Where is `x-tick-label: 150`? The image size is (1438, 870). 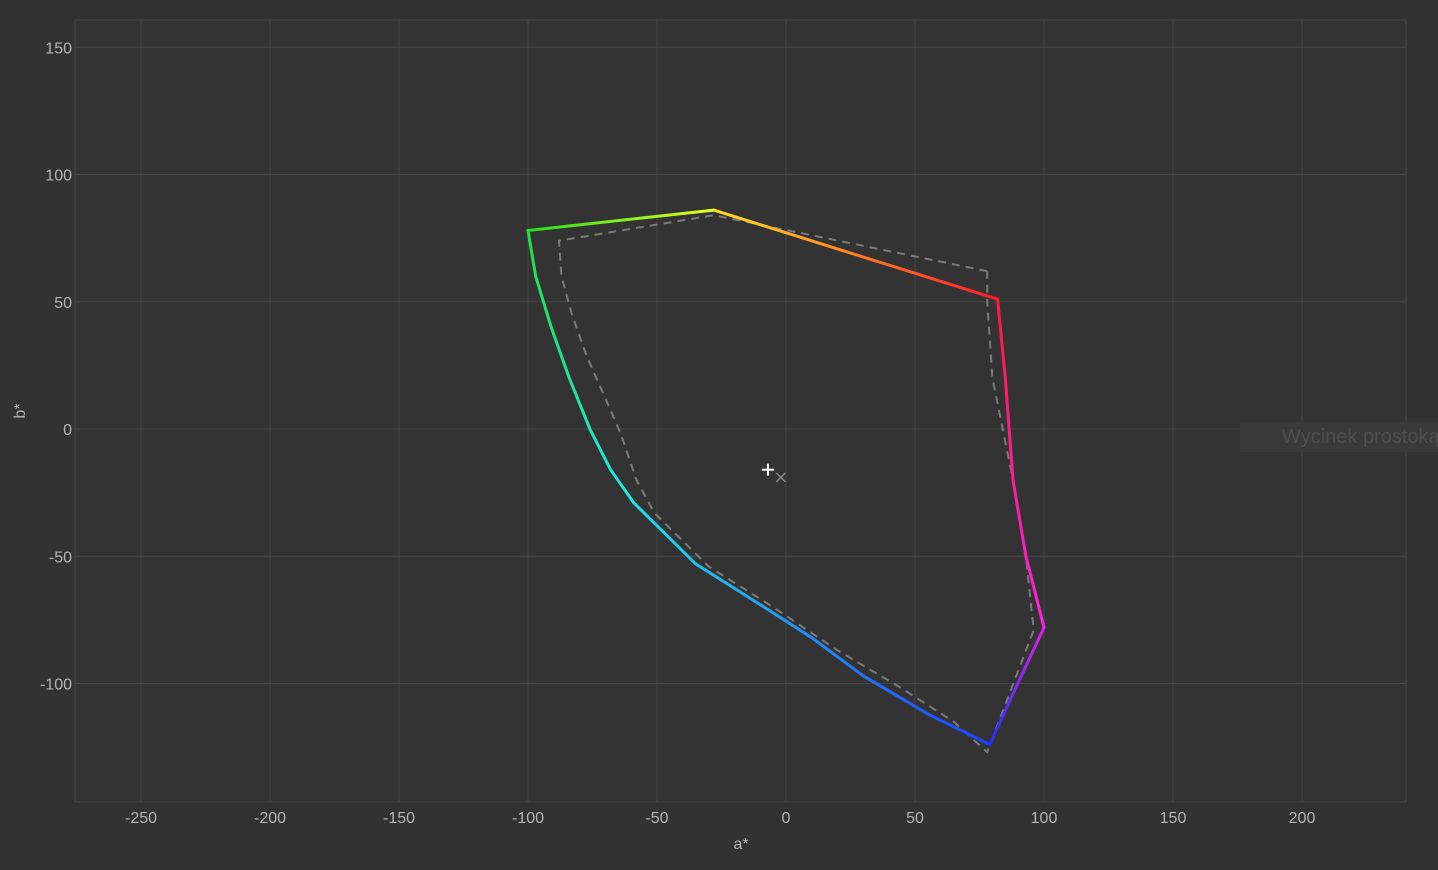
x-tick-label: 150 is located at coordinates (1173, 818).